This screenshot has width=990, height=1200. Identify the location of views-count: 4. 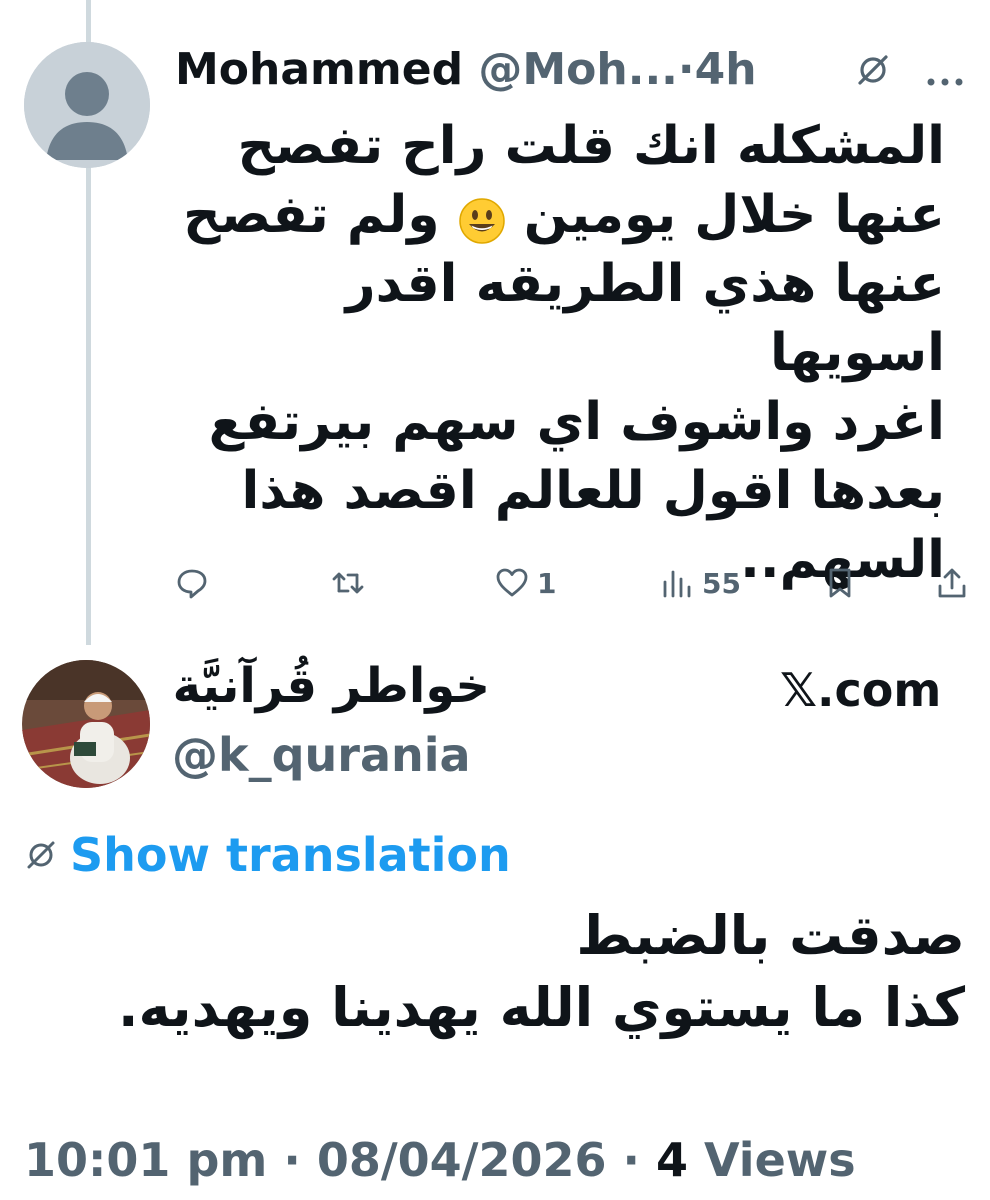
(671, 1160).